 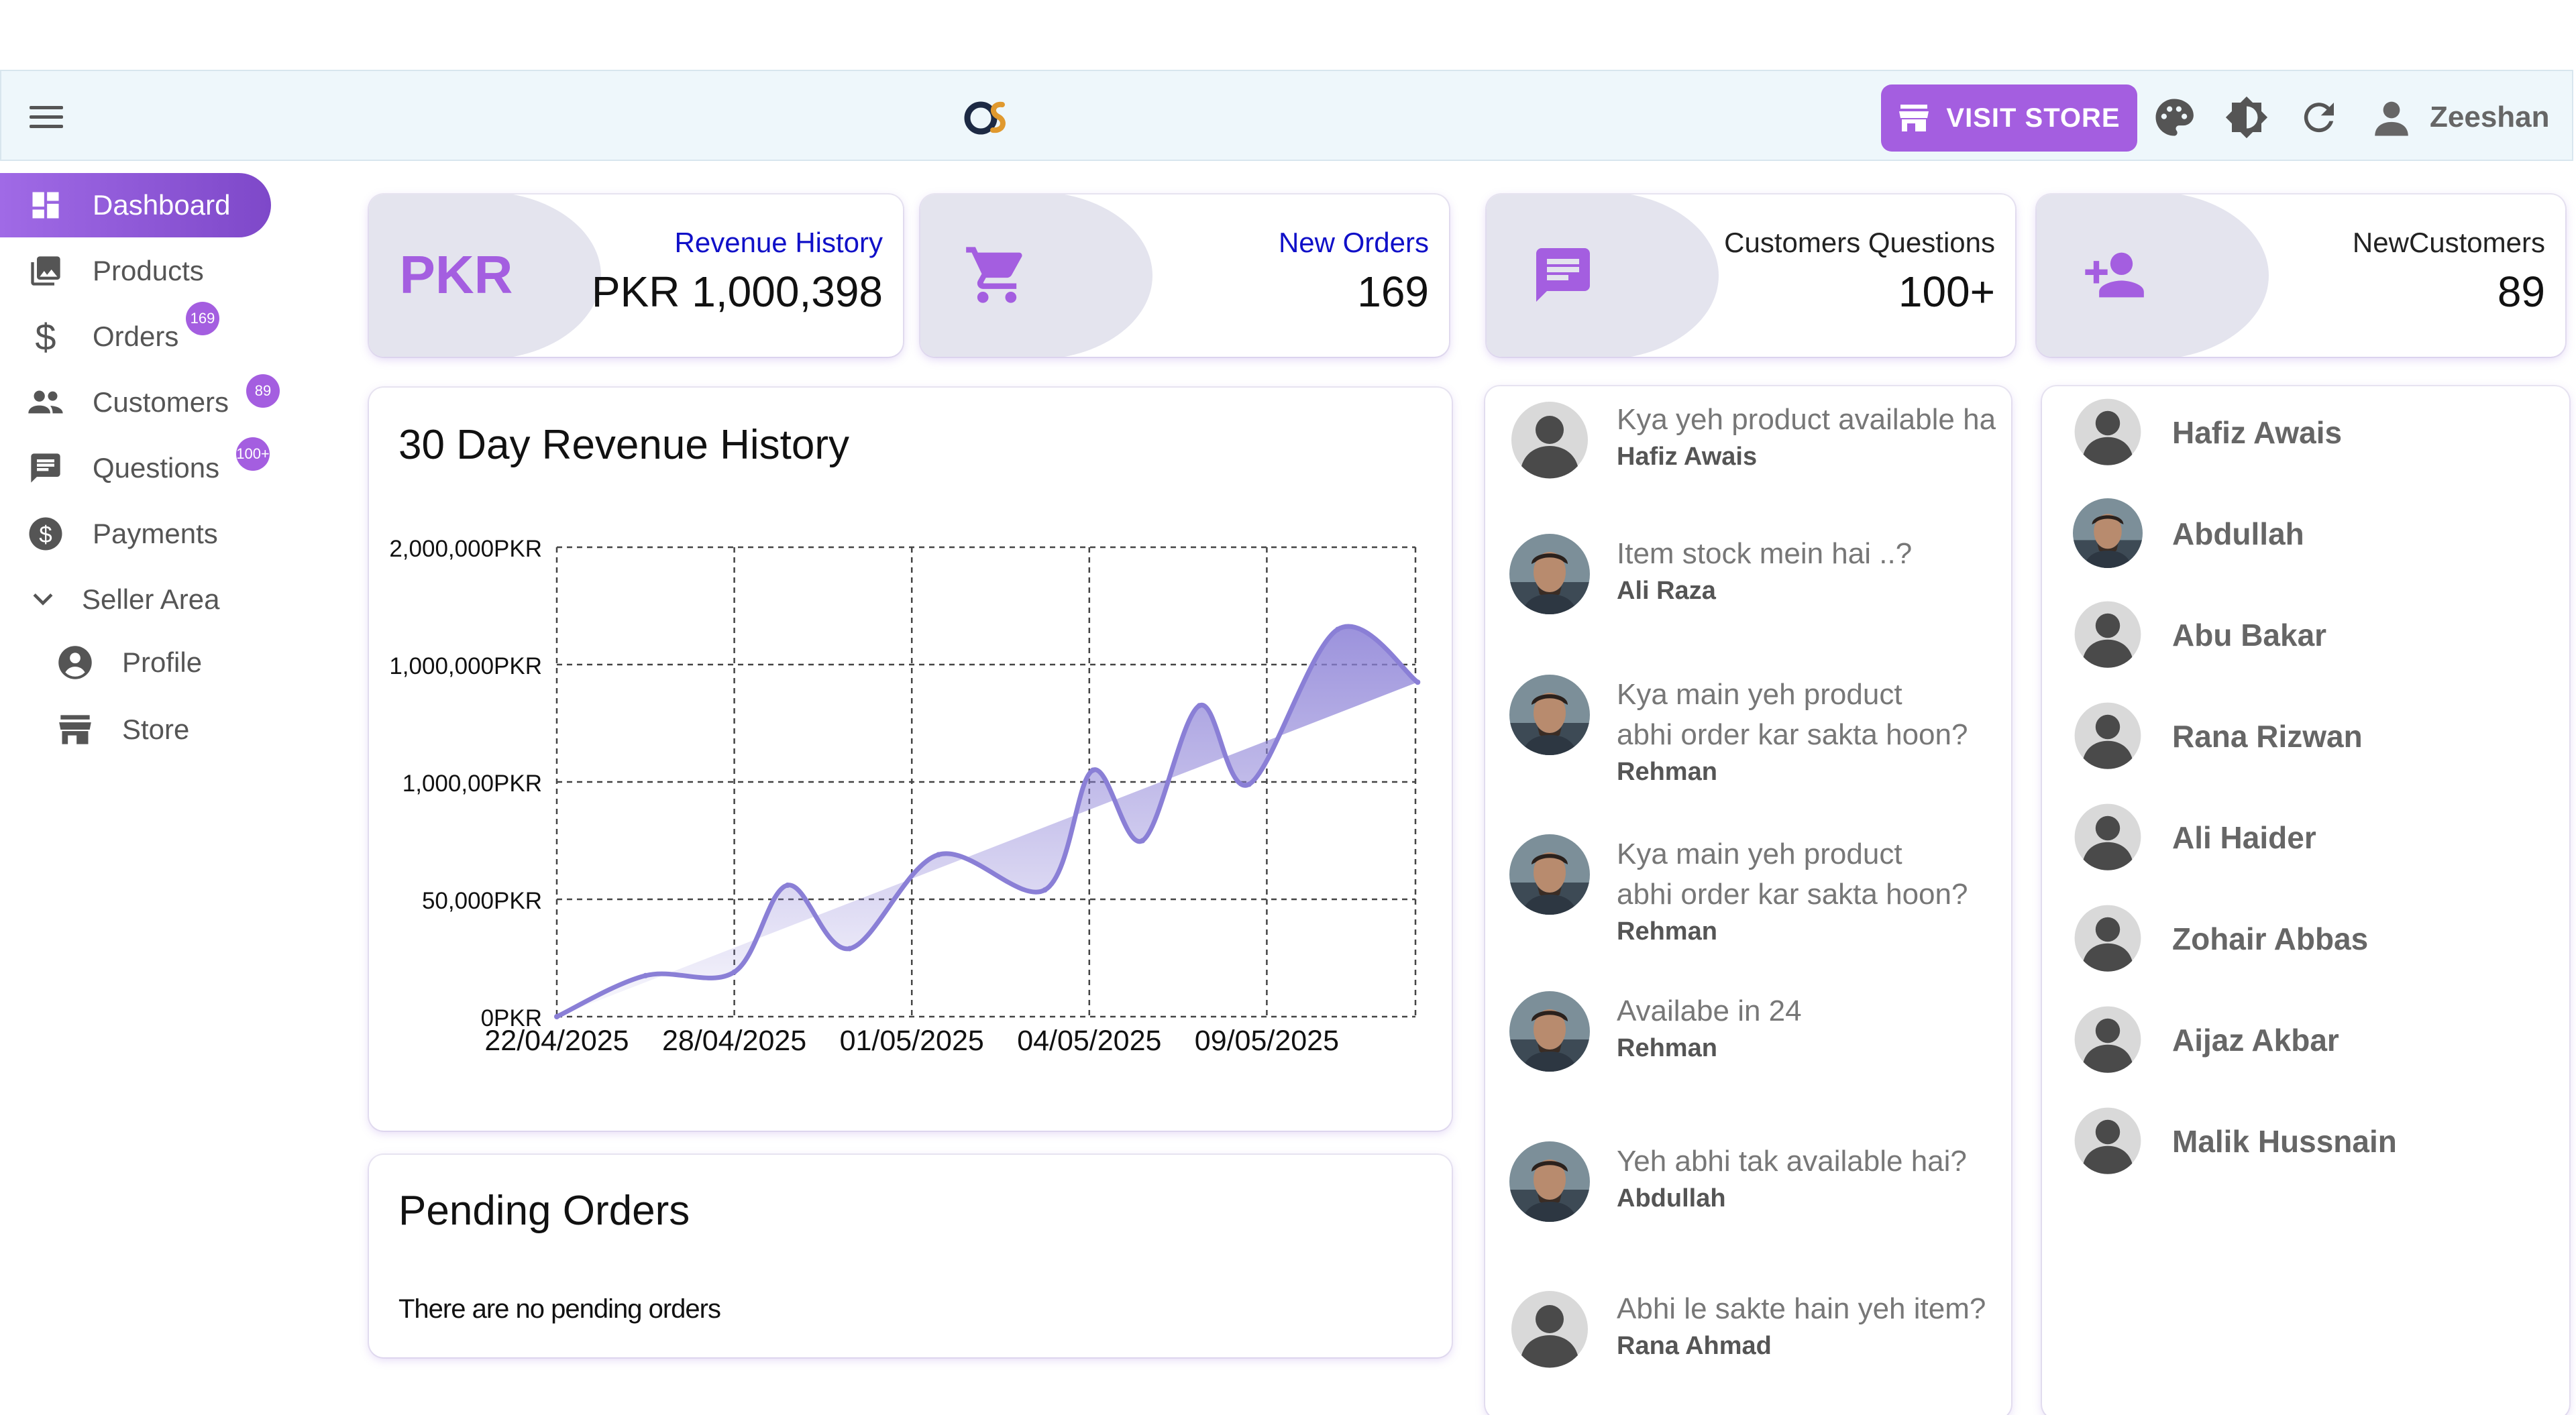 What do you see at coordinates (1709, 1011) in the screenshot?
I see `question-text: Availabe in 24` at bounding box center [1709, 1011].